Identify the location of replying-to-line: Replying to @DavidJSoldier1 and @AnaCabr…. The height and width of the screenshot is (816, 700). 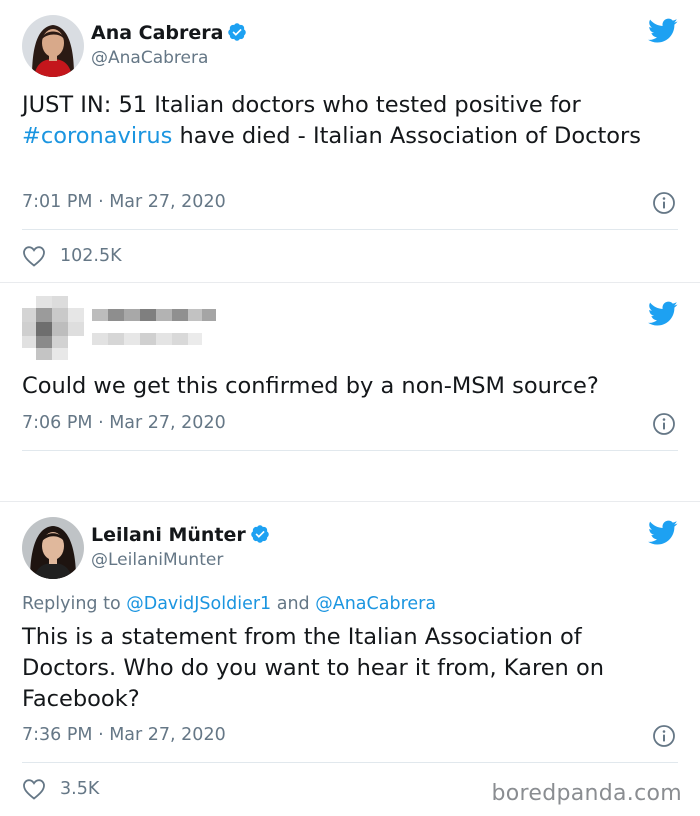
(229, 604).